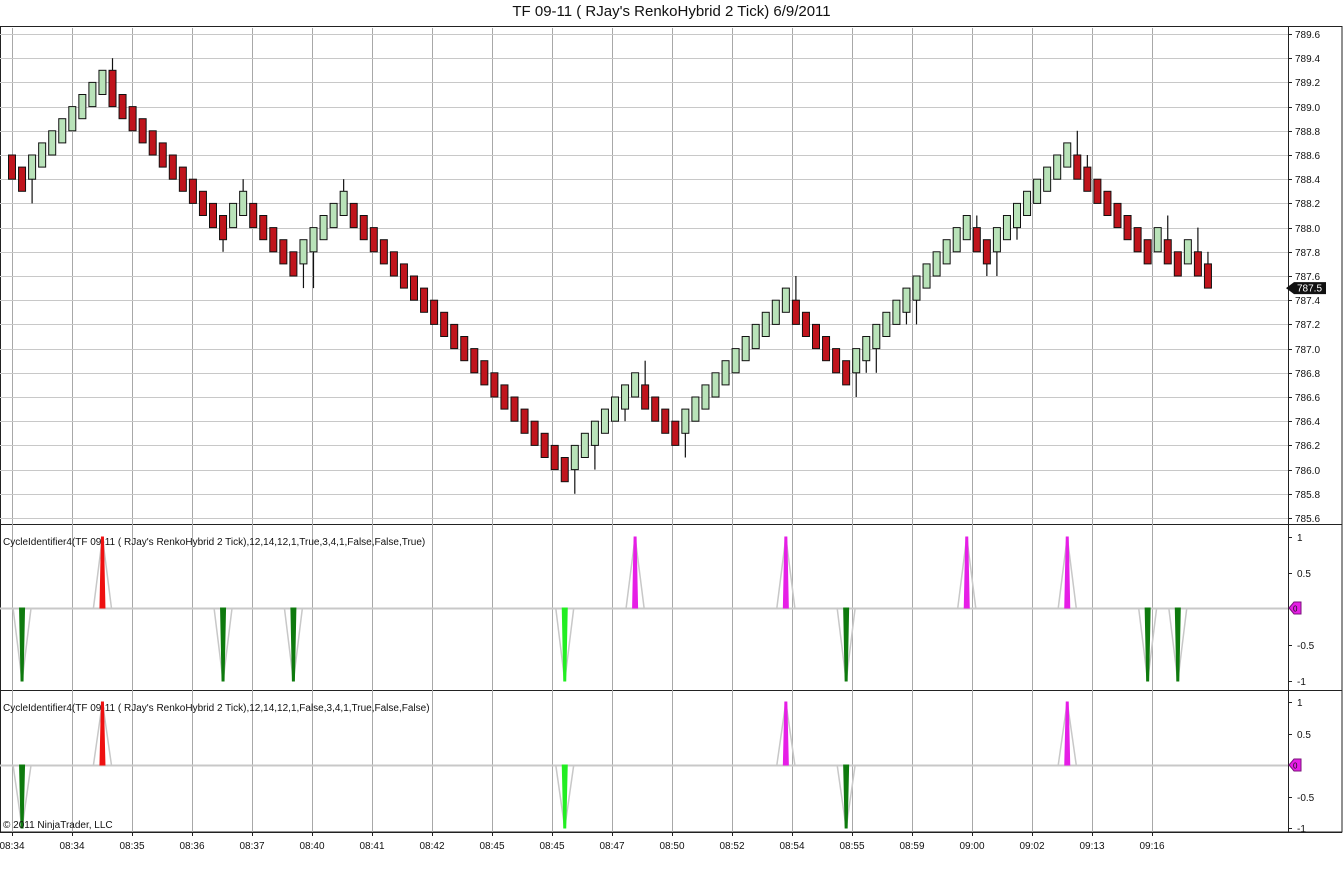 The height and width of the screenshot is (879, 1343). I want to click on time-tick-label: 08:40, so click(311, 846).